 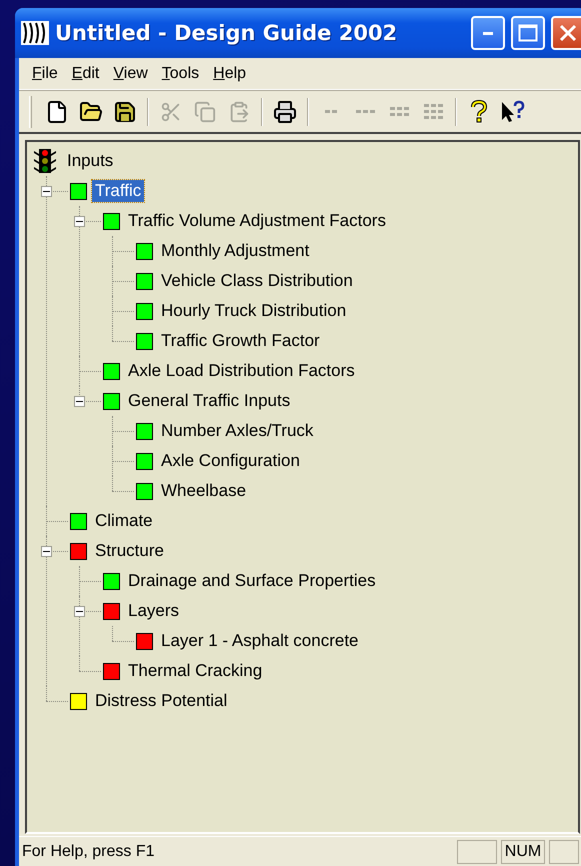 What do you see at coordinates (153, 611) in the screenshot?
I see `tree-item: Layers` at bounding box center [153, 611].